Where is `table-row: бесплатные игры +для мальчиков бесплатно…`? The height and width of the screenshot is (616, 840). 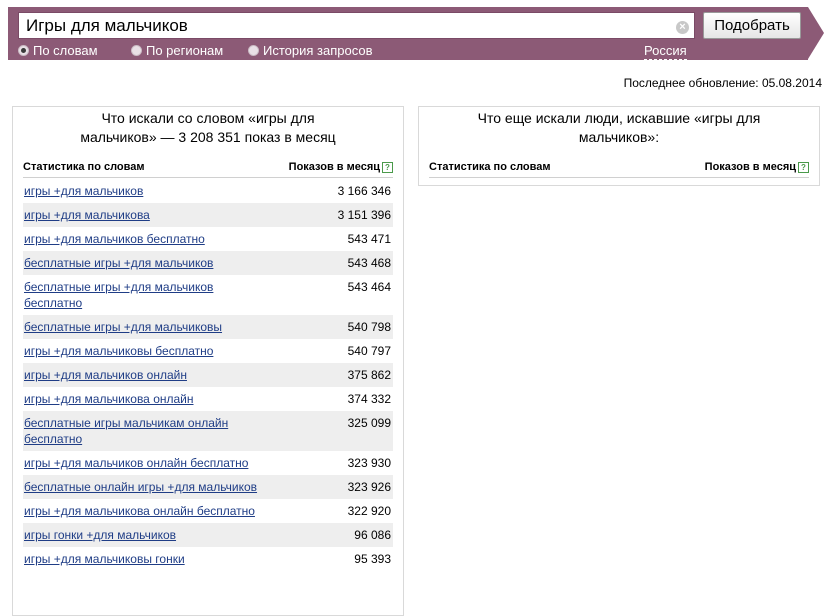 table-row: бесплатные игры +для мальчиков бесплатно… is located at coordinates (208, 295).